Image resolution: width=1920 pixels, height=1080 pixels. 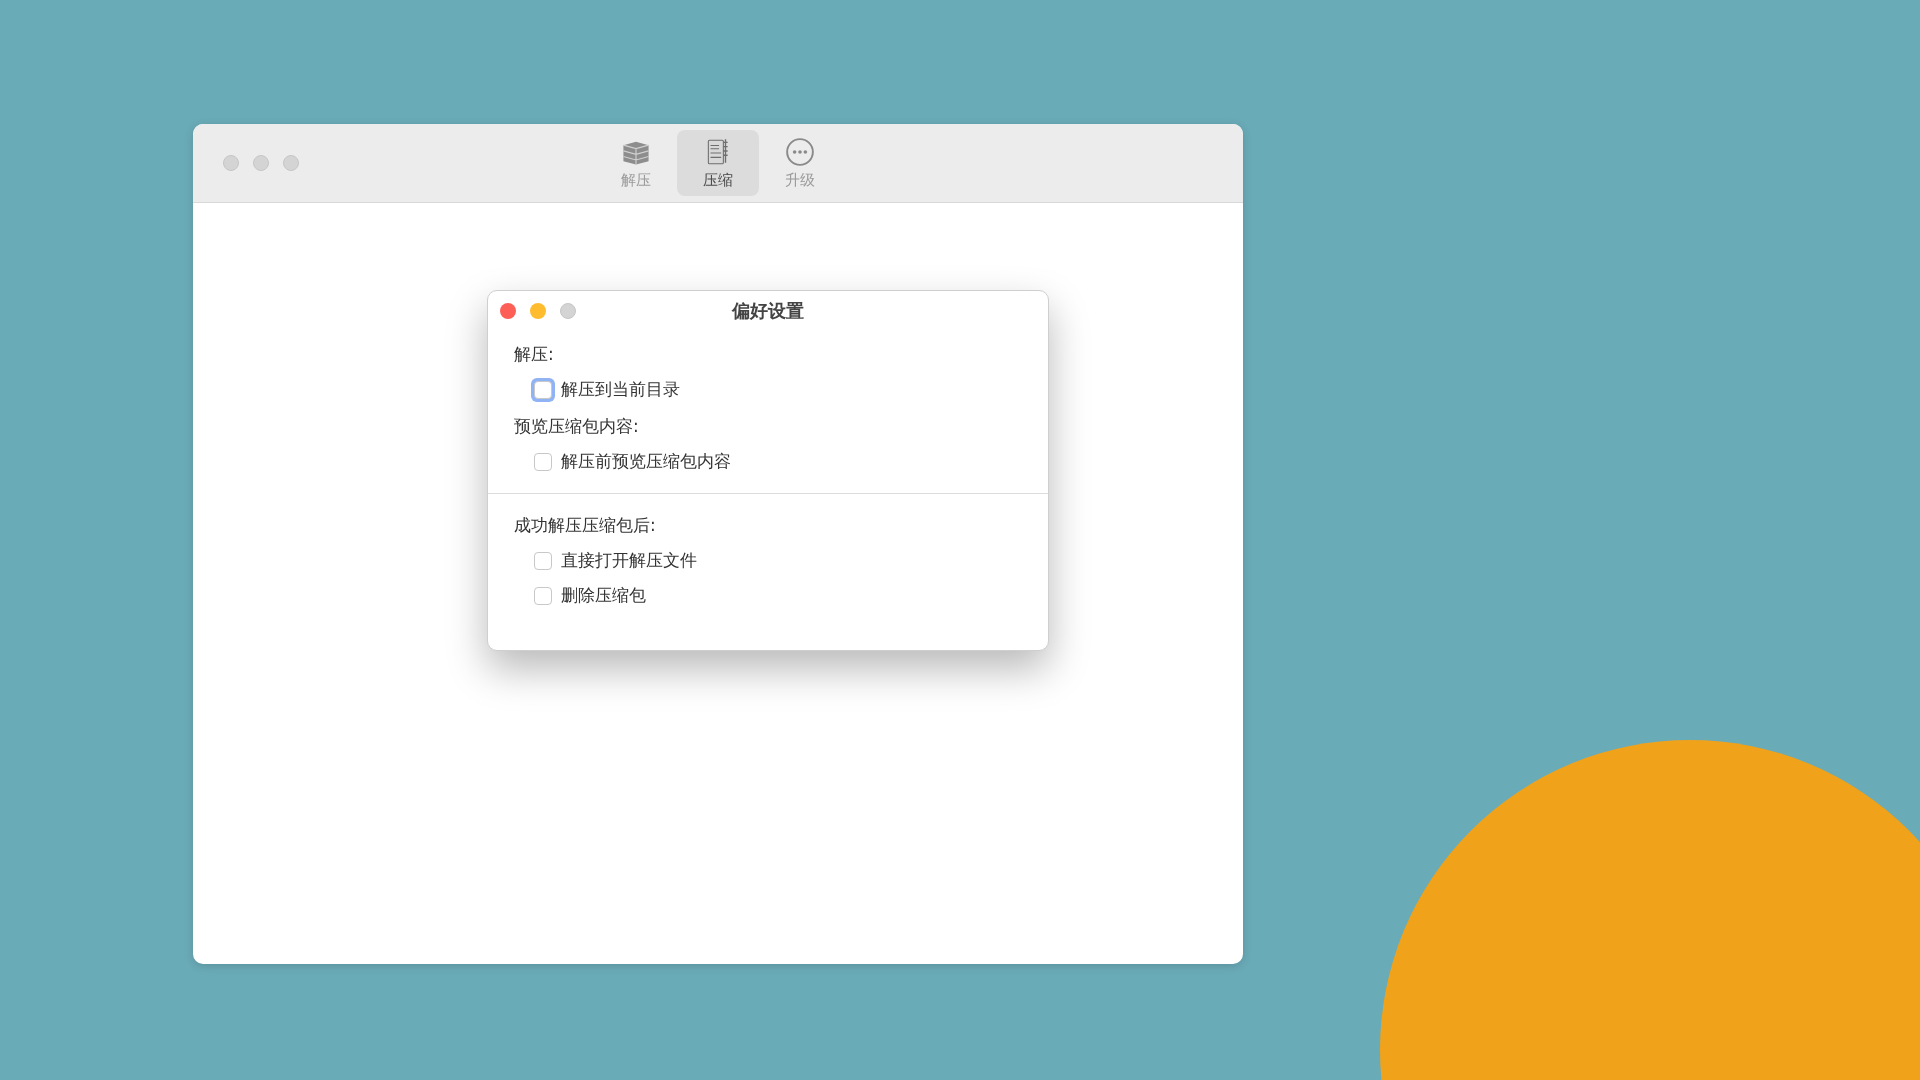 What do you see at coordinates (768, 595) in the screenshot?
I see `checkbox-option: 删除压缩包` at bounding box center [768, 595].